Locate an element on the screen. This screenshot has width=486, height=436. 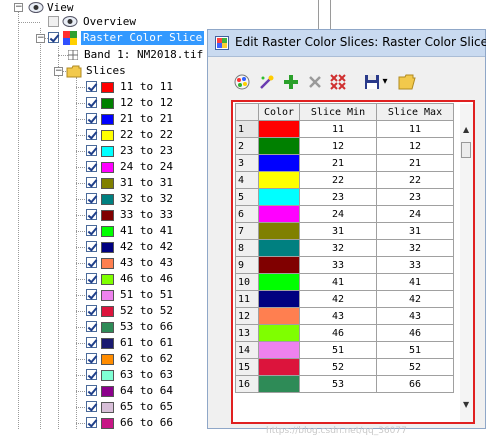
row-number: 10 is located at coordinates (247, 282).